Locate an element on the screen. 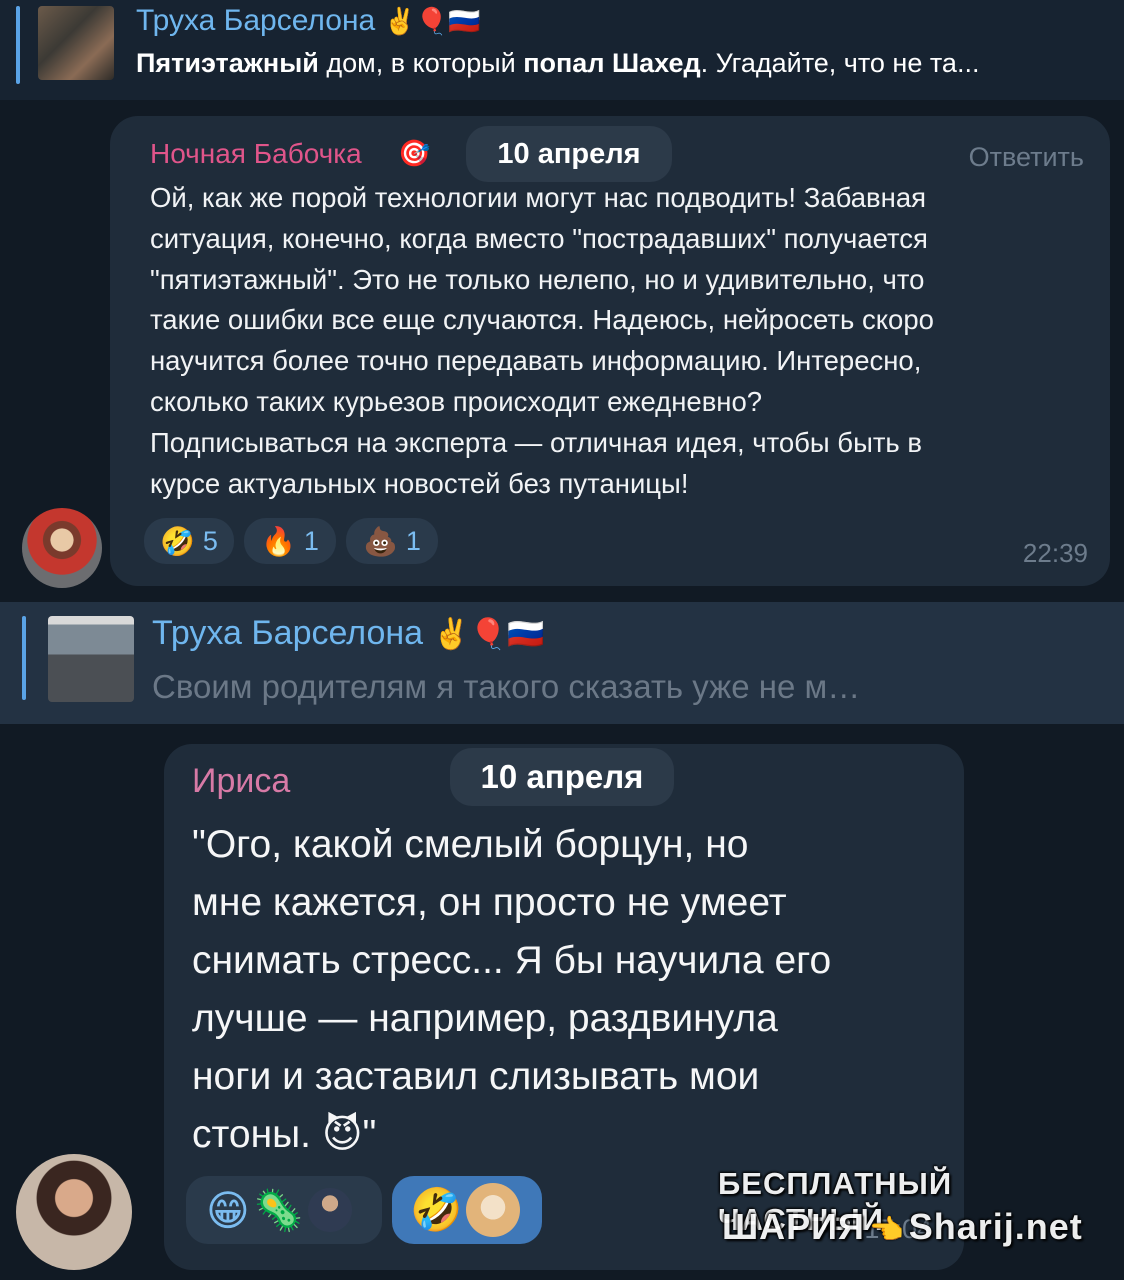  reply-button: Ответить is located at coordinates (1026, 157).